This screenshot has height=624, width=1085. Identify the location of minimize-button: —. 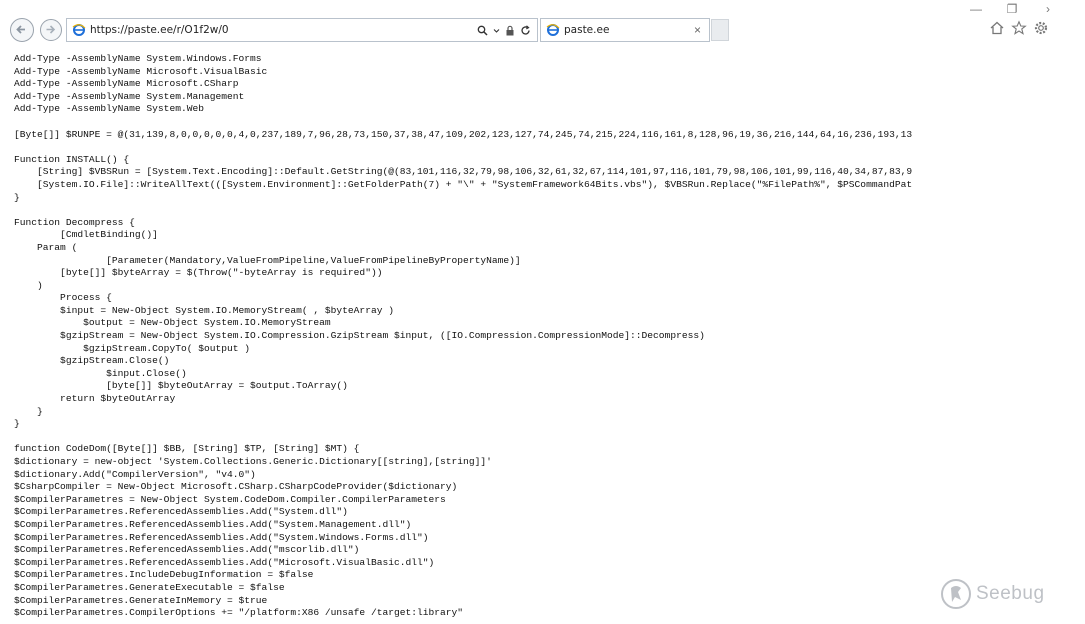
(976, 9).